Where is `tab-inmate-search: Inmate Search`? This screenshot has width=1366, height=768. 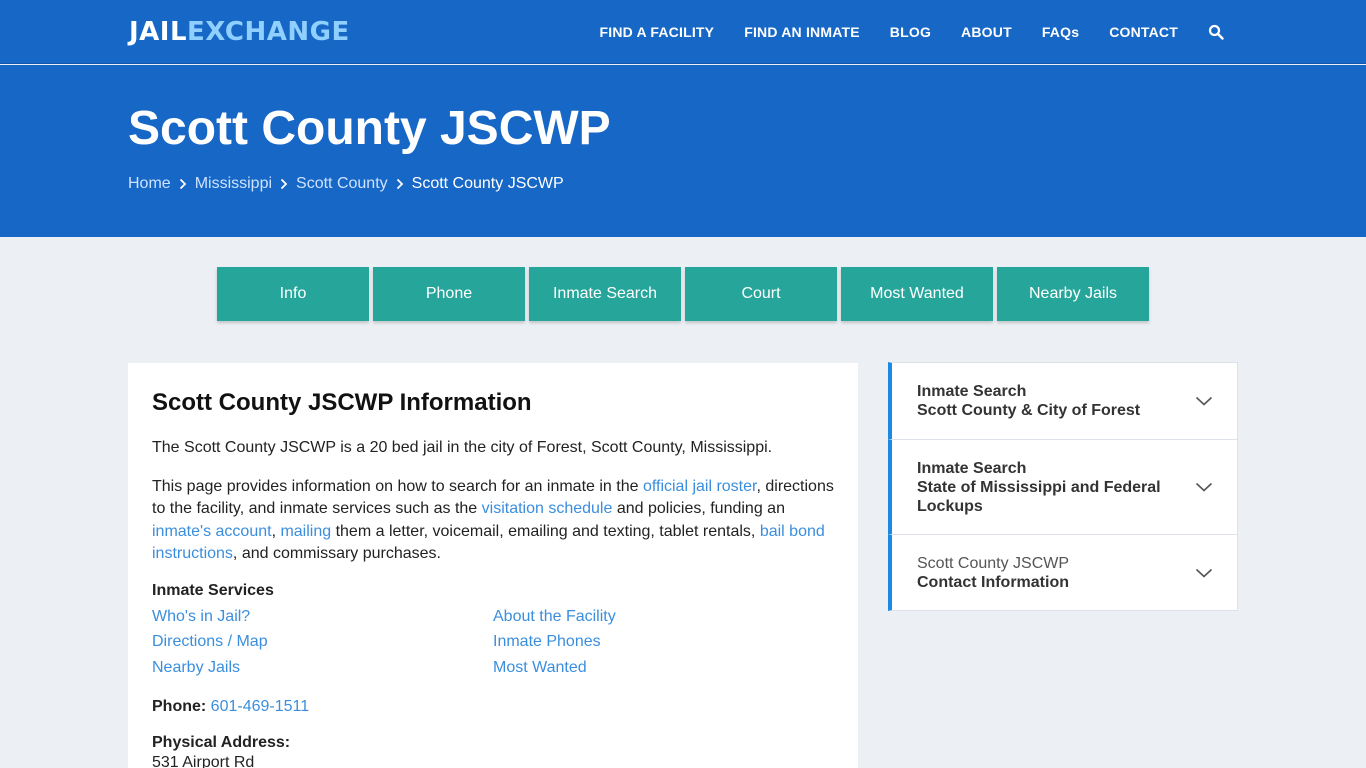 tab-inmate-search: Inmate Search is located at coordinates (605, 294).